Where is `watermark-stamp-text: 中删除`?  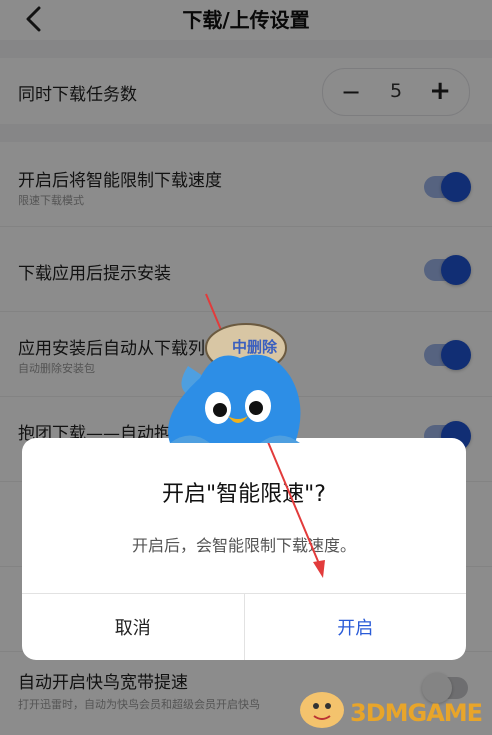
watermark-stamp-text: 中删除 is located at coordinates (255, 347).